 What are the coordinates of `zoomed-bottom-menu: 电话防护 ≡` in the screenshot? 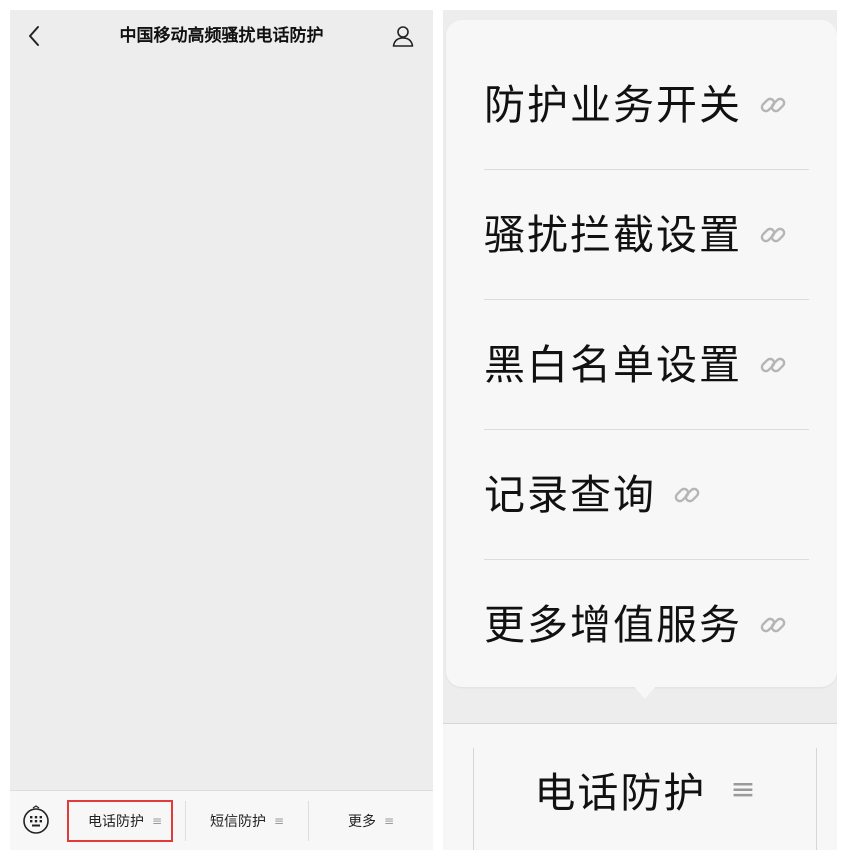 It's located at (640, 786).